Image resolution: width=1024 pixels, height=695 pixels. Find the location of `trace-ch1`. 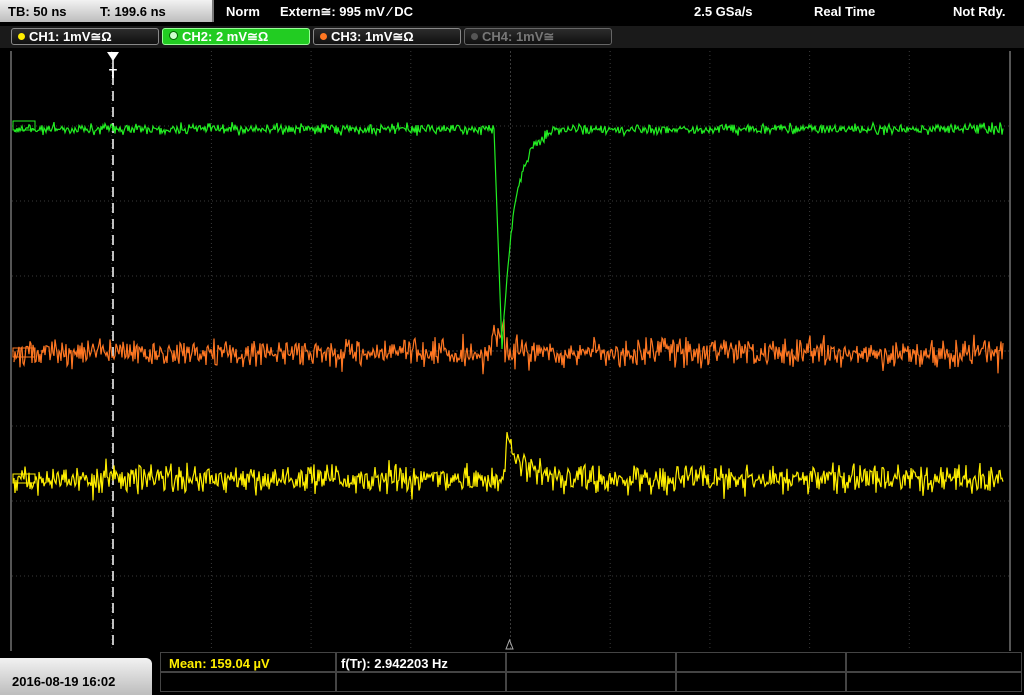

trace-ch1 is located at coordinates (508, 466).